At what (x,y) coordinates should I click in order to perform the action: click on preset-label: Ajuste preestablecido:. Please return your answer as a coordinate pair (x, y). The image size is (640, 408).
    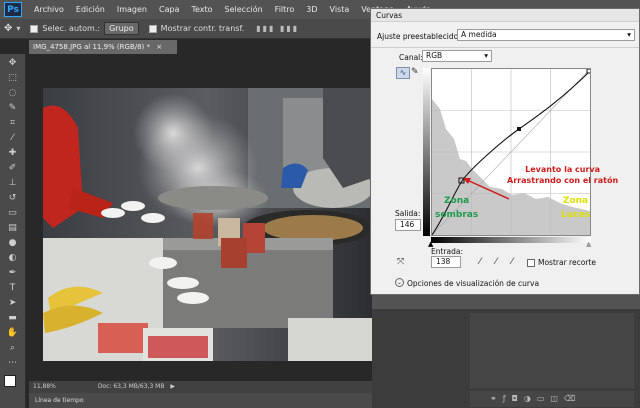
    Looking at the image, I should click on (419, 36).